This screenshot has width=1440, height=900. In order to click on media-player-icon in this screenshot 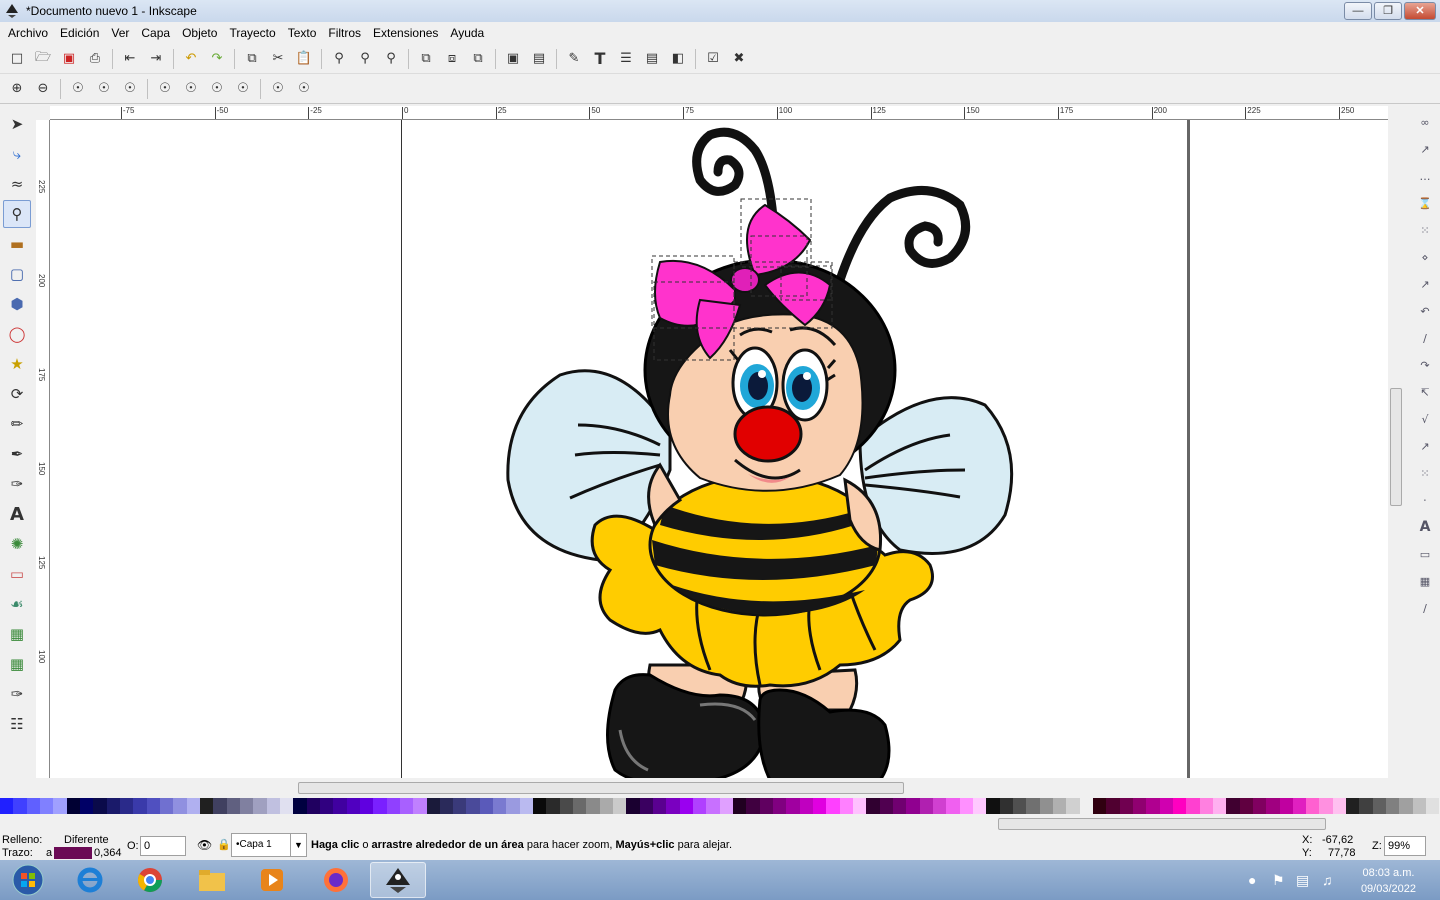, I will do `click(272, 880)`.